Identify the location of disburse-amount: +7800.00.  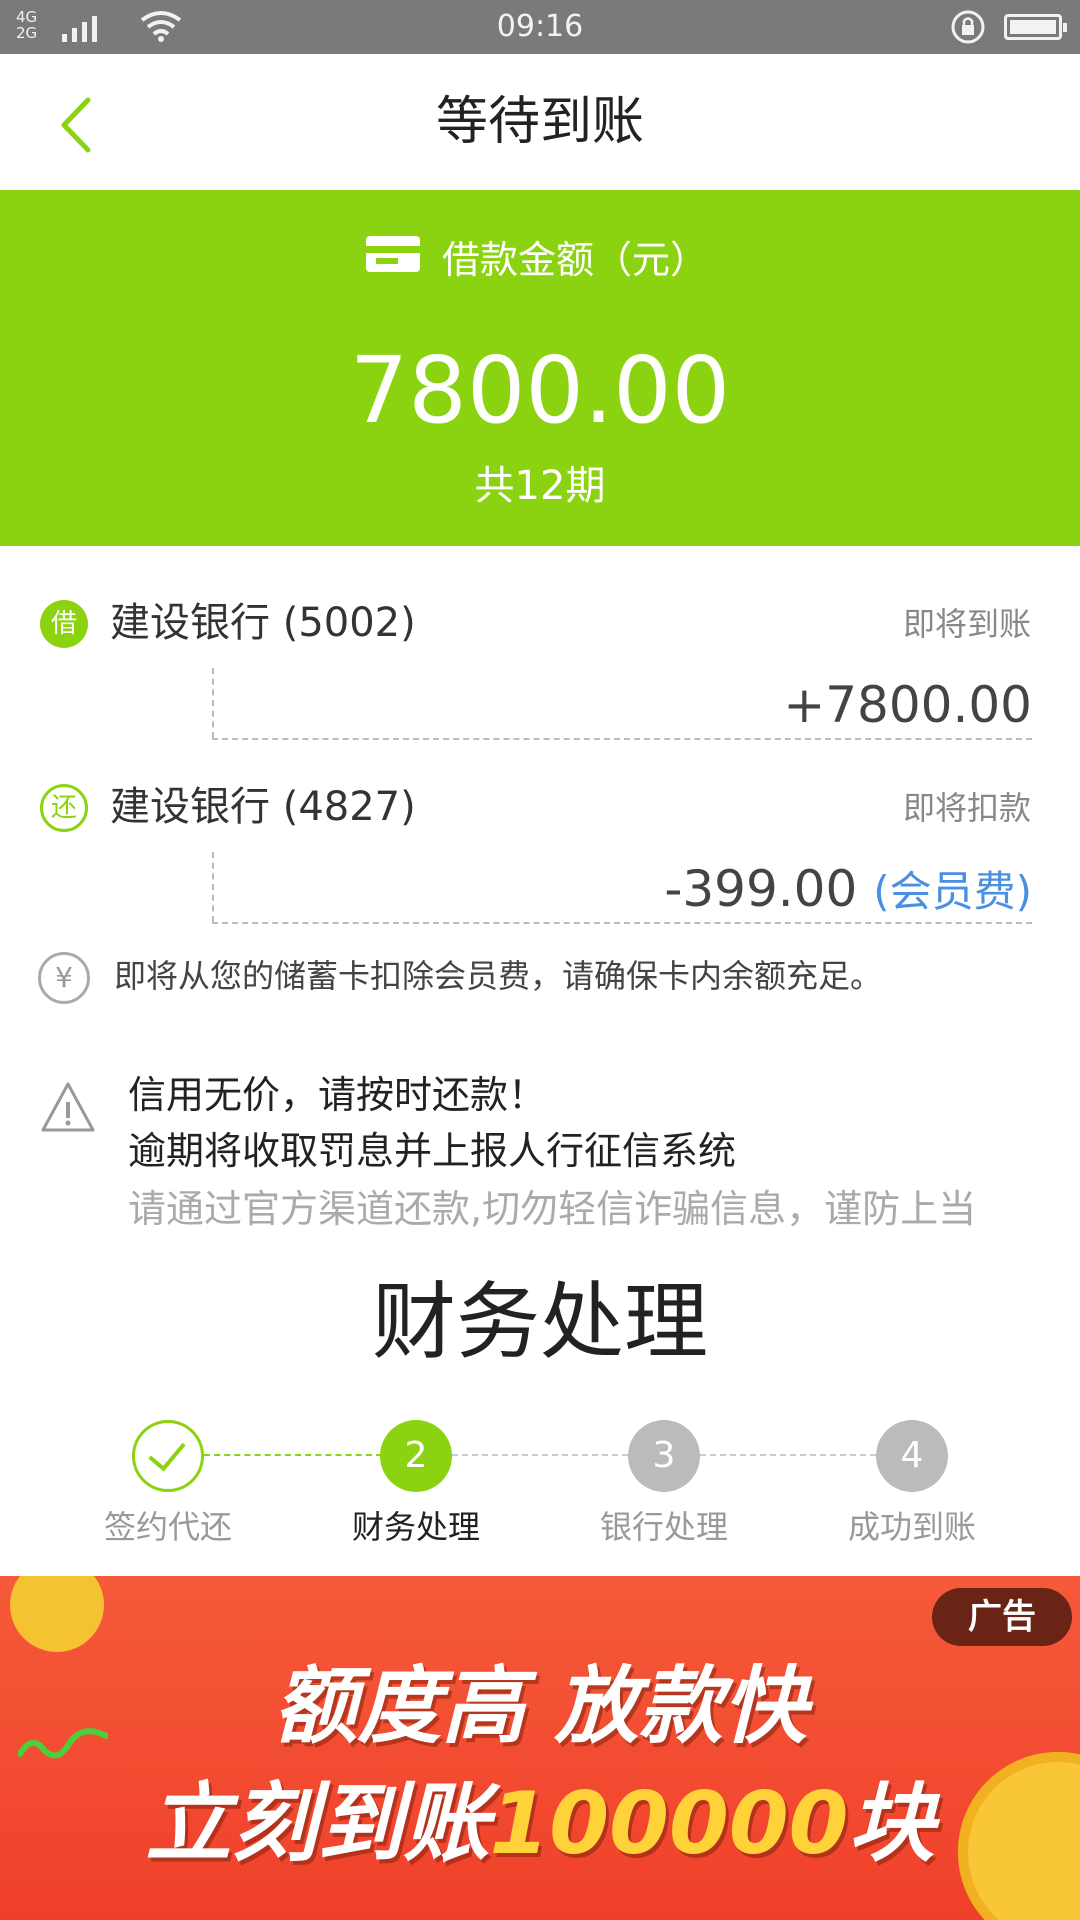
(907, 705).